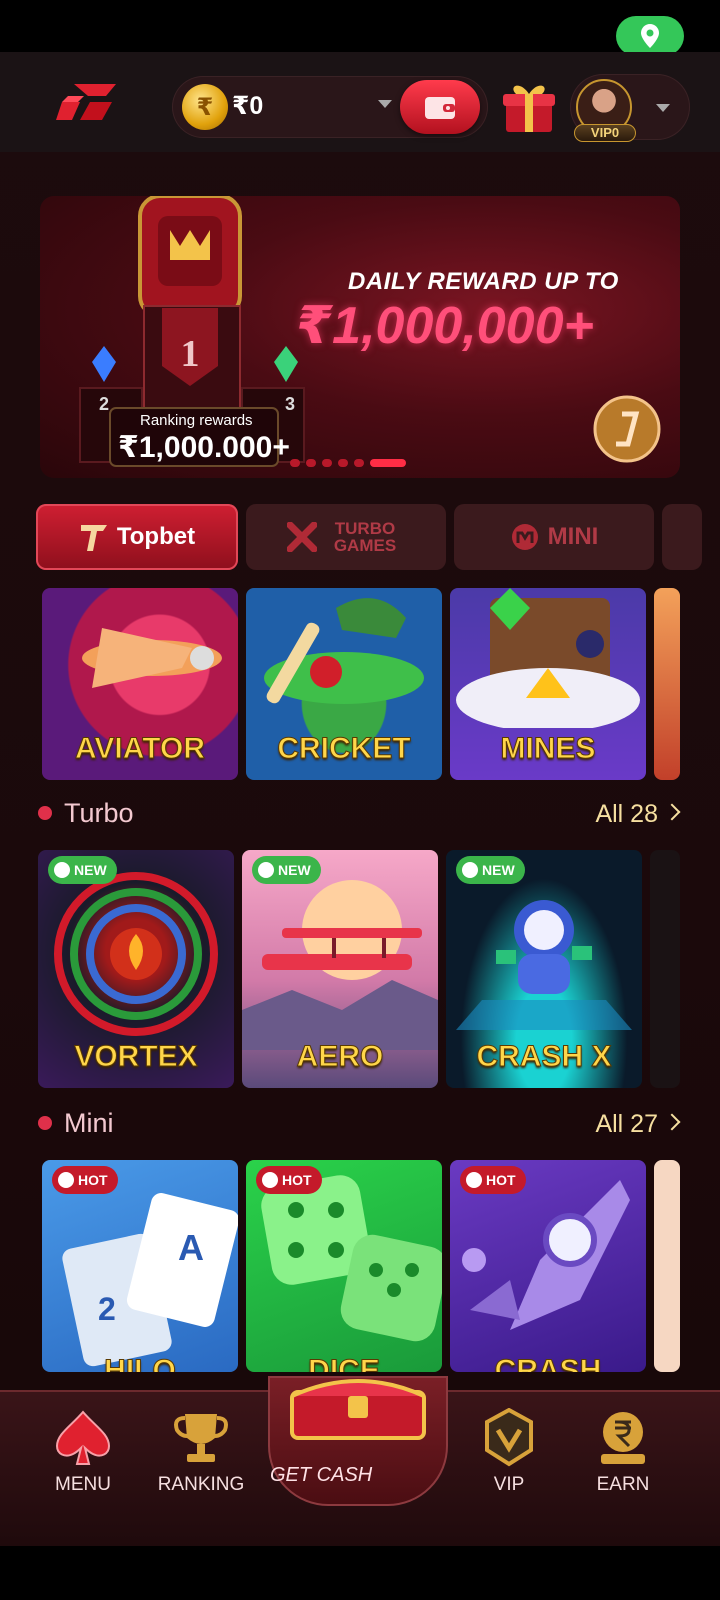  I want to click on coin-icon: ₹, so click(205, 107).